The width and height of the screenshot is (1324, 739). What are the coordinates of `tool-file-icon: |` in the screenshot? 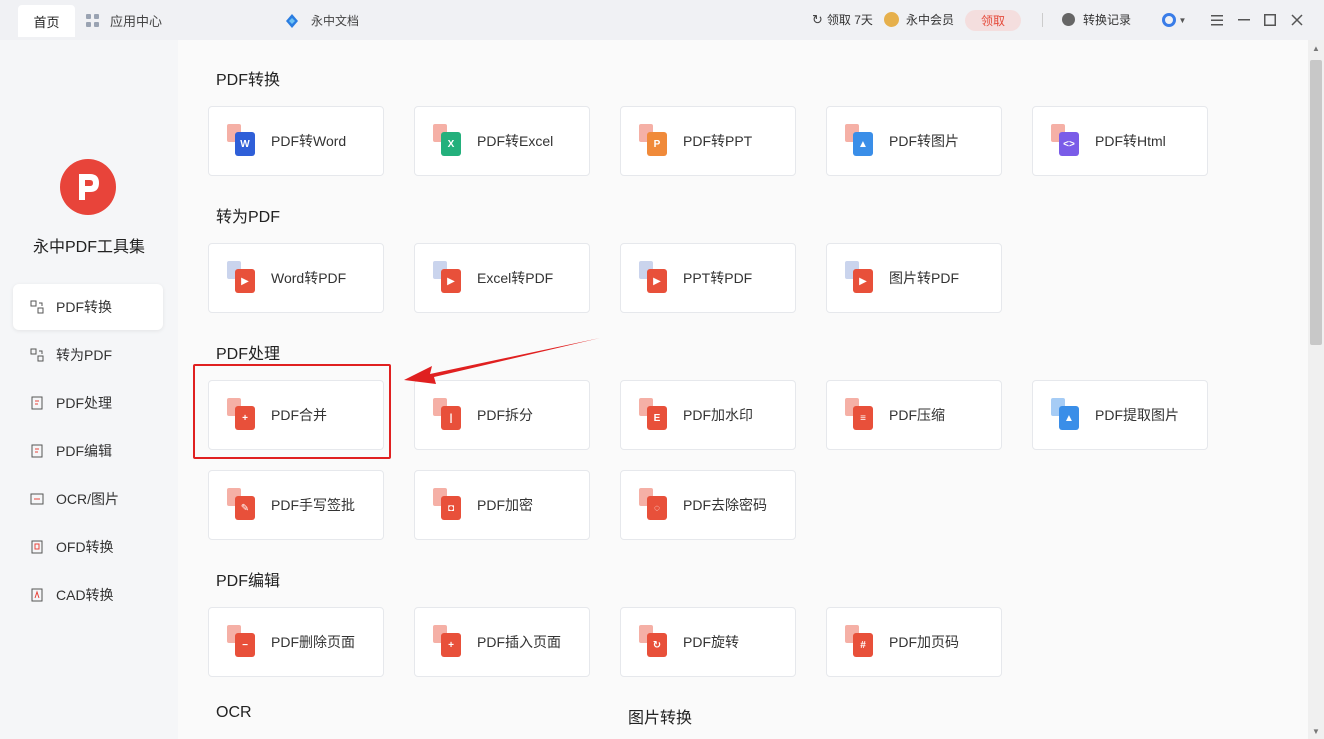 It's located at (448, 415).